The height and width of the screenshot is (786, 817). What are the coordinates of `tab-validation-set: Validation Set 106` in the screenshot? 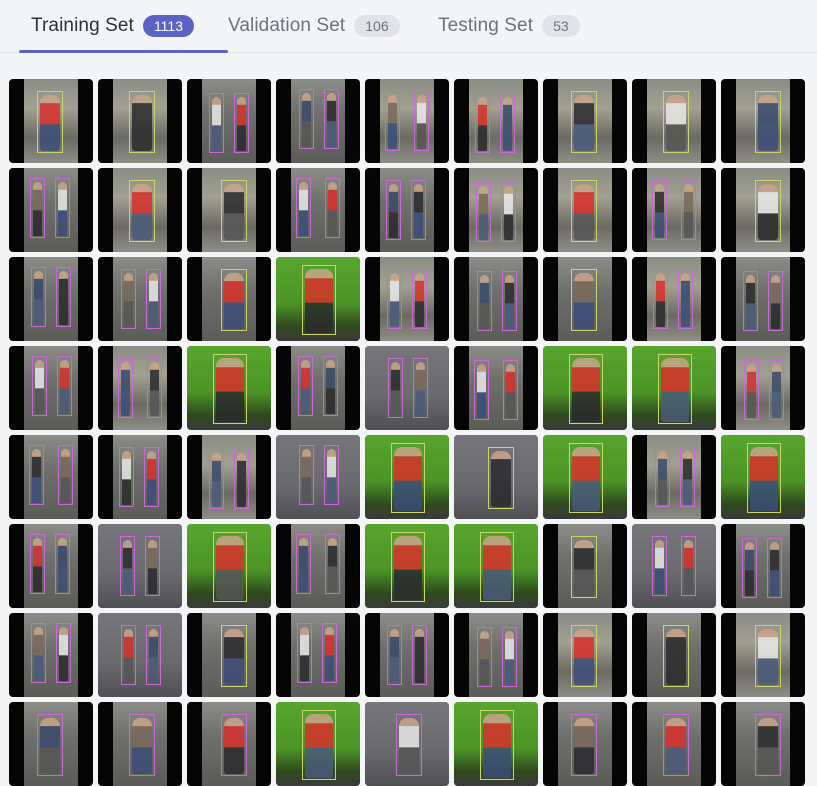 It's located at (323, 26).